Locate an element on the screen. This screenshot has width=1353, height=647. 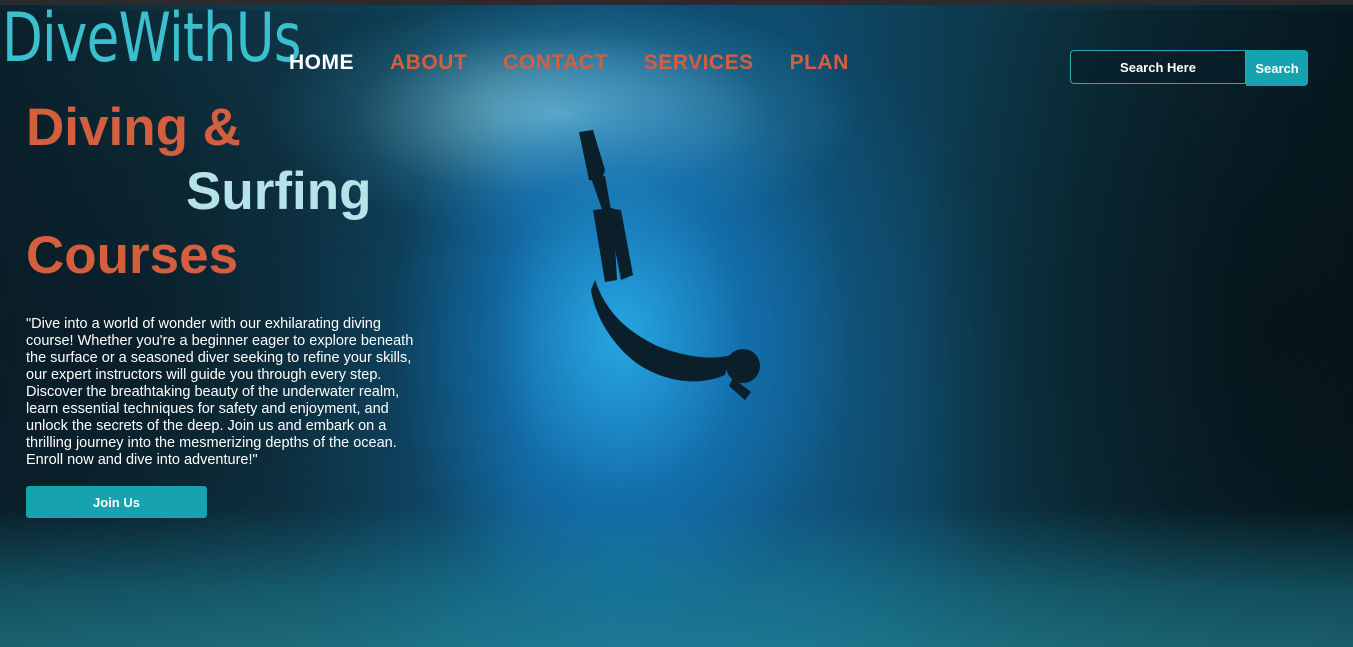
diver-illustration is located at coordinates (669, 265).